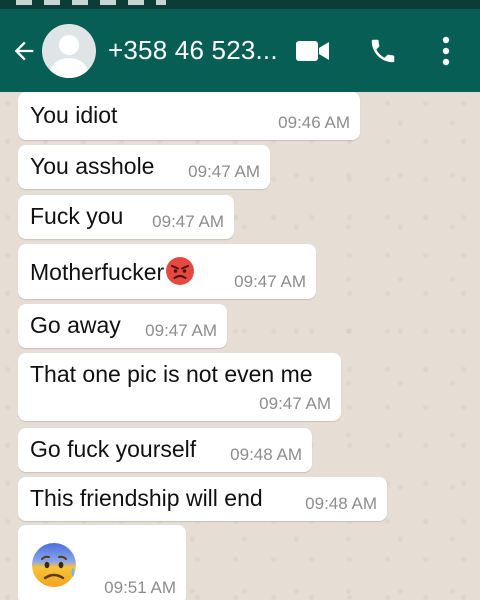  What do you see at coordinates (171, 374) in the screenshot?
I see `message-text: That one pic is not even me` at bounding box center [171, 374].